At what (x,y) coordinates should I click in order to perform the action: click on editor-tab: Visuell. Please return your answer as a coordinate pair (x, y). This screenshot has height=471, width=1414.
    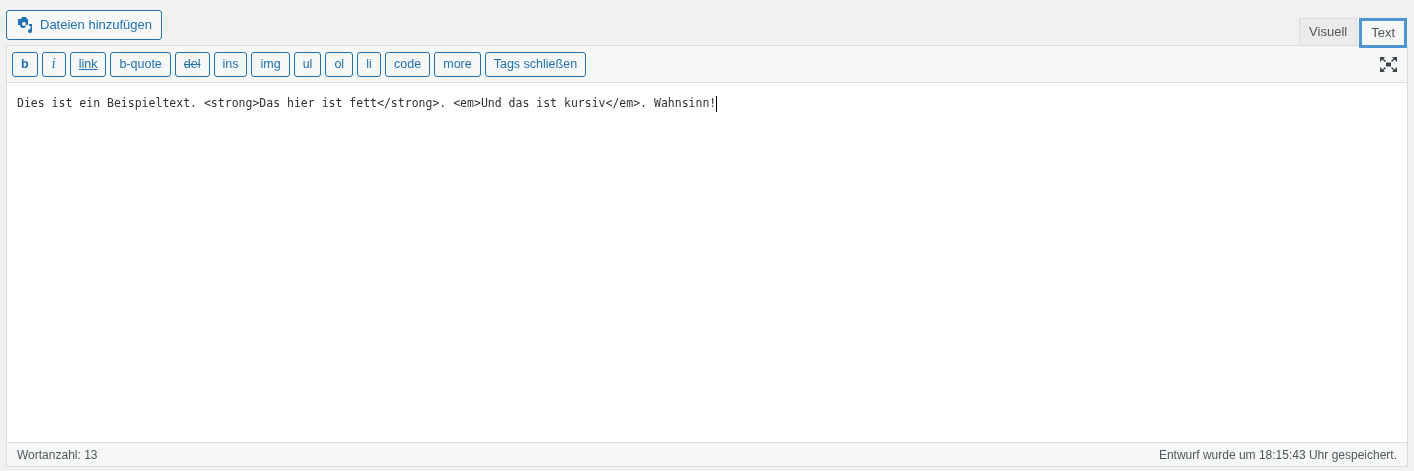
    Looking at the image, I should click on (1328, 31).